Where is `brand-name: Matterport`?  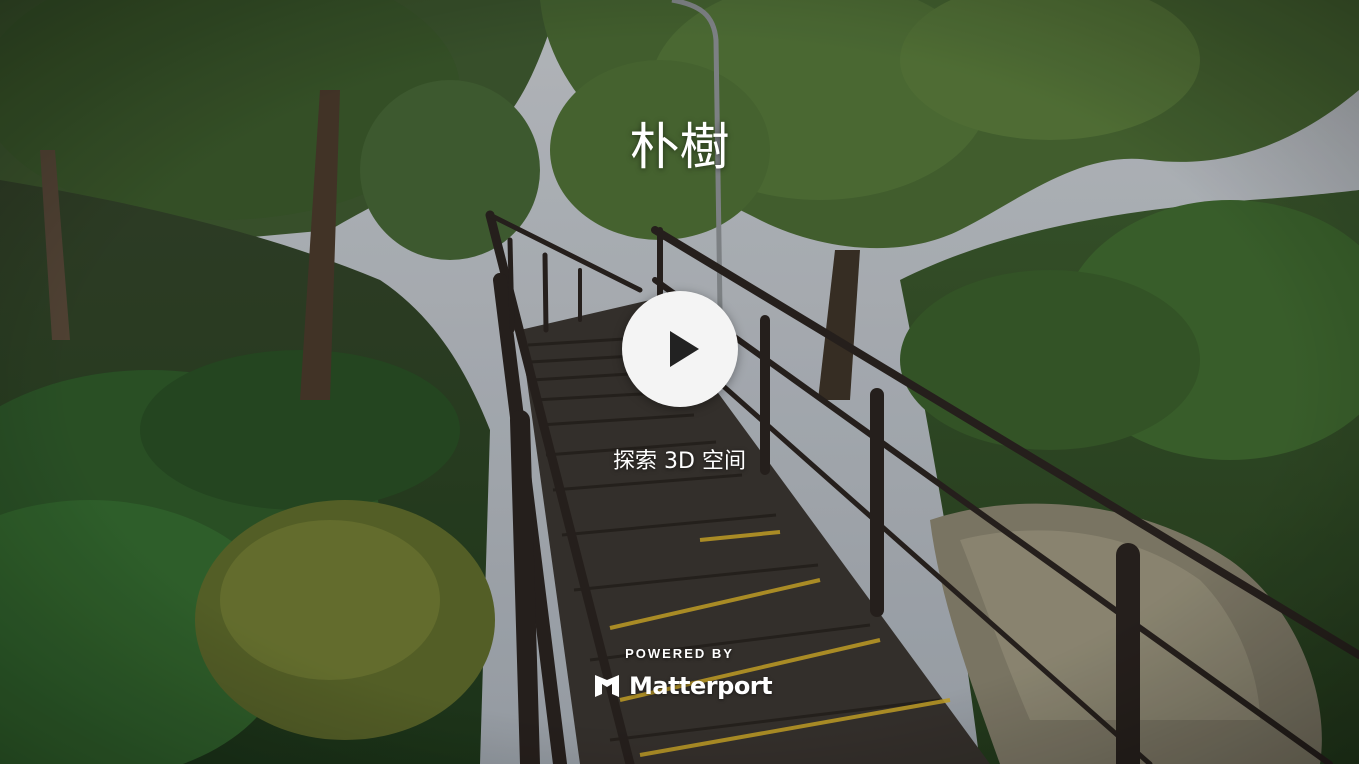
brand-name: Matterport is located at coordinates (701, 686).